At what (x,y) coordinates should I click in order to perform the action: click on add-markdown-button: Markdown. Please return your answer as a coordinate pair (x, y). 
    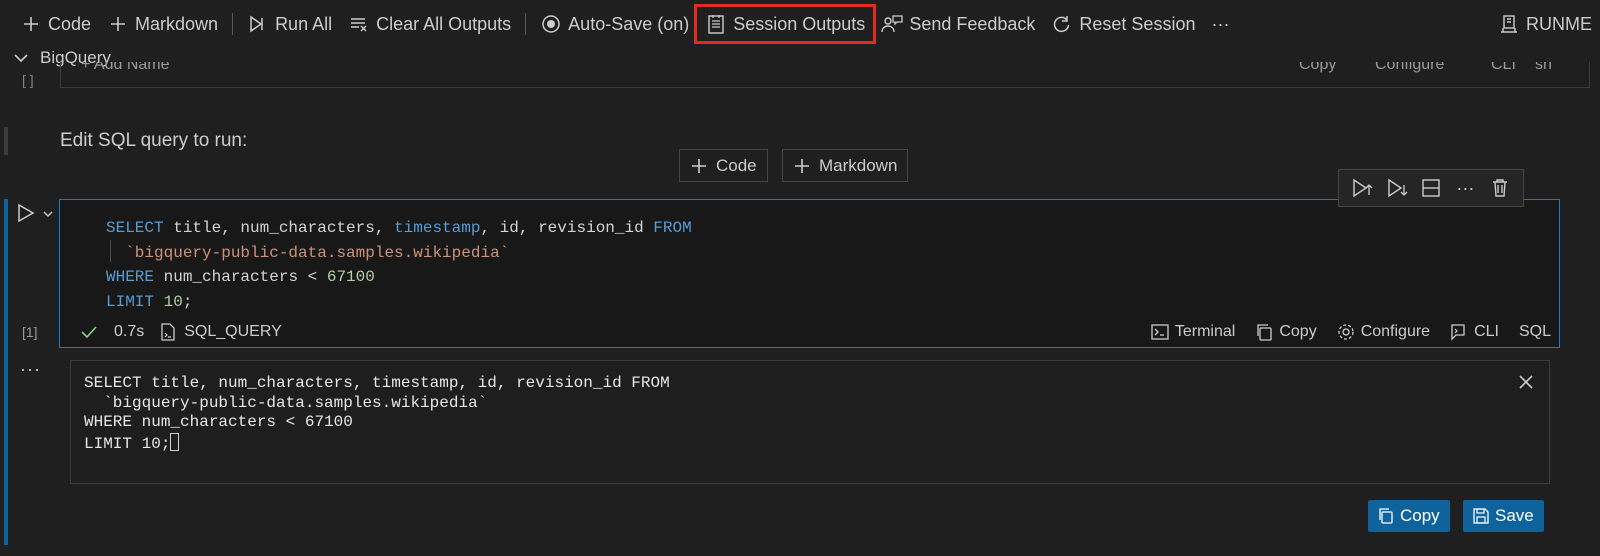
    Looking at the image, I should click on (162, 24).